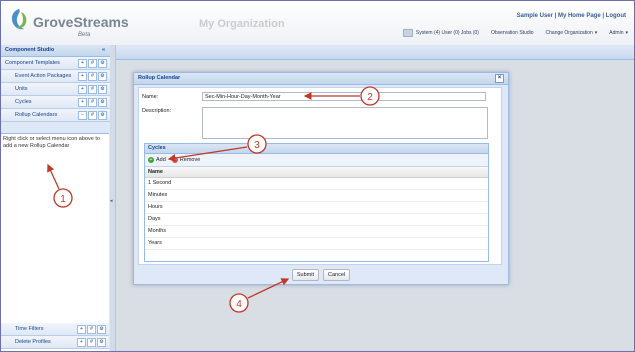 This screenshot has width=635, height=352. Describe the element at coordinates (370, 97) in the screenshot. I see `annotation-number: 2` at that location.